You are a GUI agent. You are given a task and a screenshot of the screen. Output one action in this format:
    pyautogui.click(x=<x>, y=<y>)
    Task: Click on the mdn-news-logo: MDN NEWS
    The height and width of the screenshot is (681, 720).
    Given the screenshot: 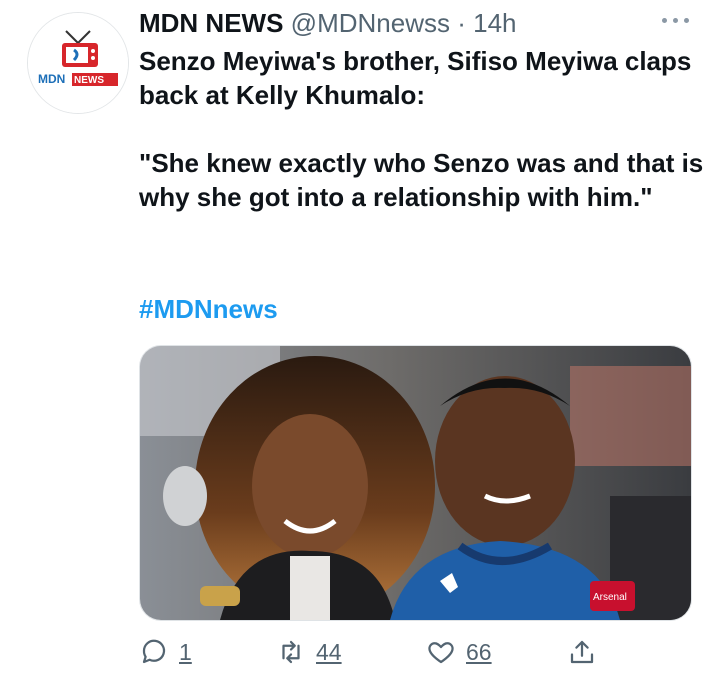 What is the action you would take?
    pyautogui.click(x=78, y=63)
    